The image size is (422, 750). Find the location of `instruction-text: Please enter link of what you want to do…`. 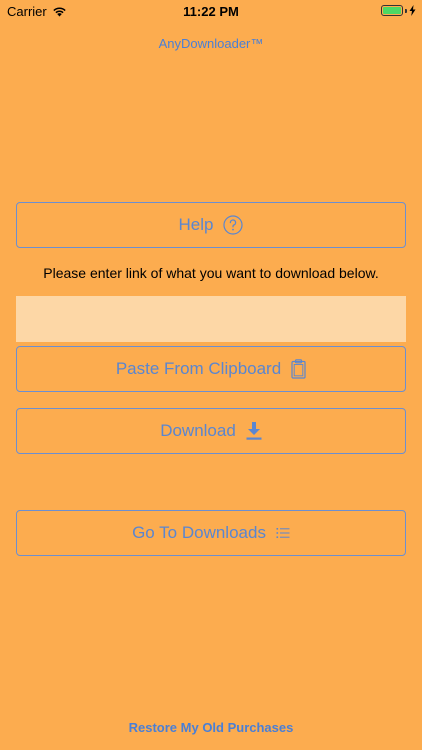

instruction-text: Please enter link of what you want to do… is located at coordinates (211, 273).